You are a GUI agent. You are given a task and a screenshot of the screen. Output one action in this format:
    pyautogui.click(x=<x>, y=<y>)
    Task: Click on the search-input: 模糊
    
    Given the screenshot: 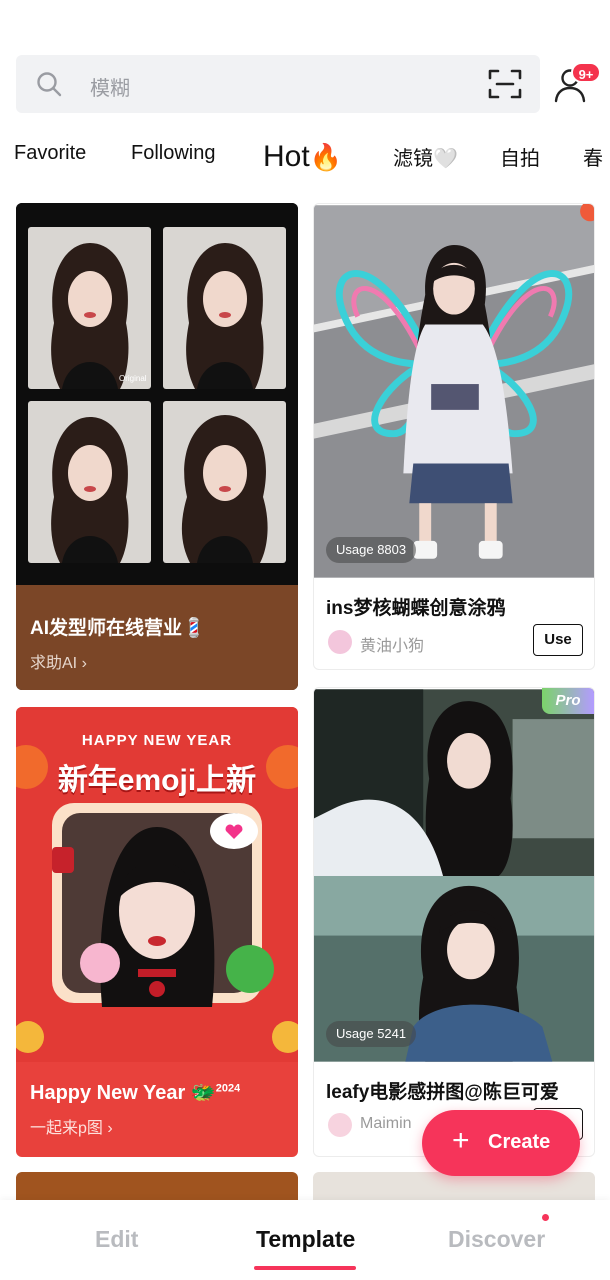 What is the action you would take?
    pyautogui.click(x=110, y=86)
    